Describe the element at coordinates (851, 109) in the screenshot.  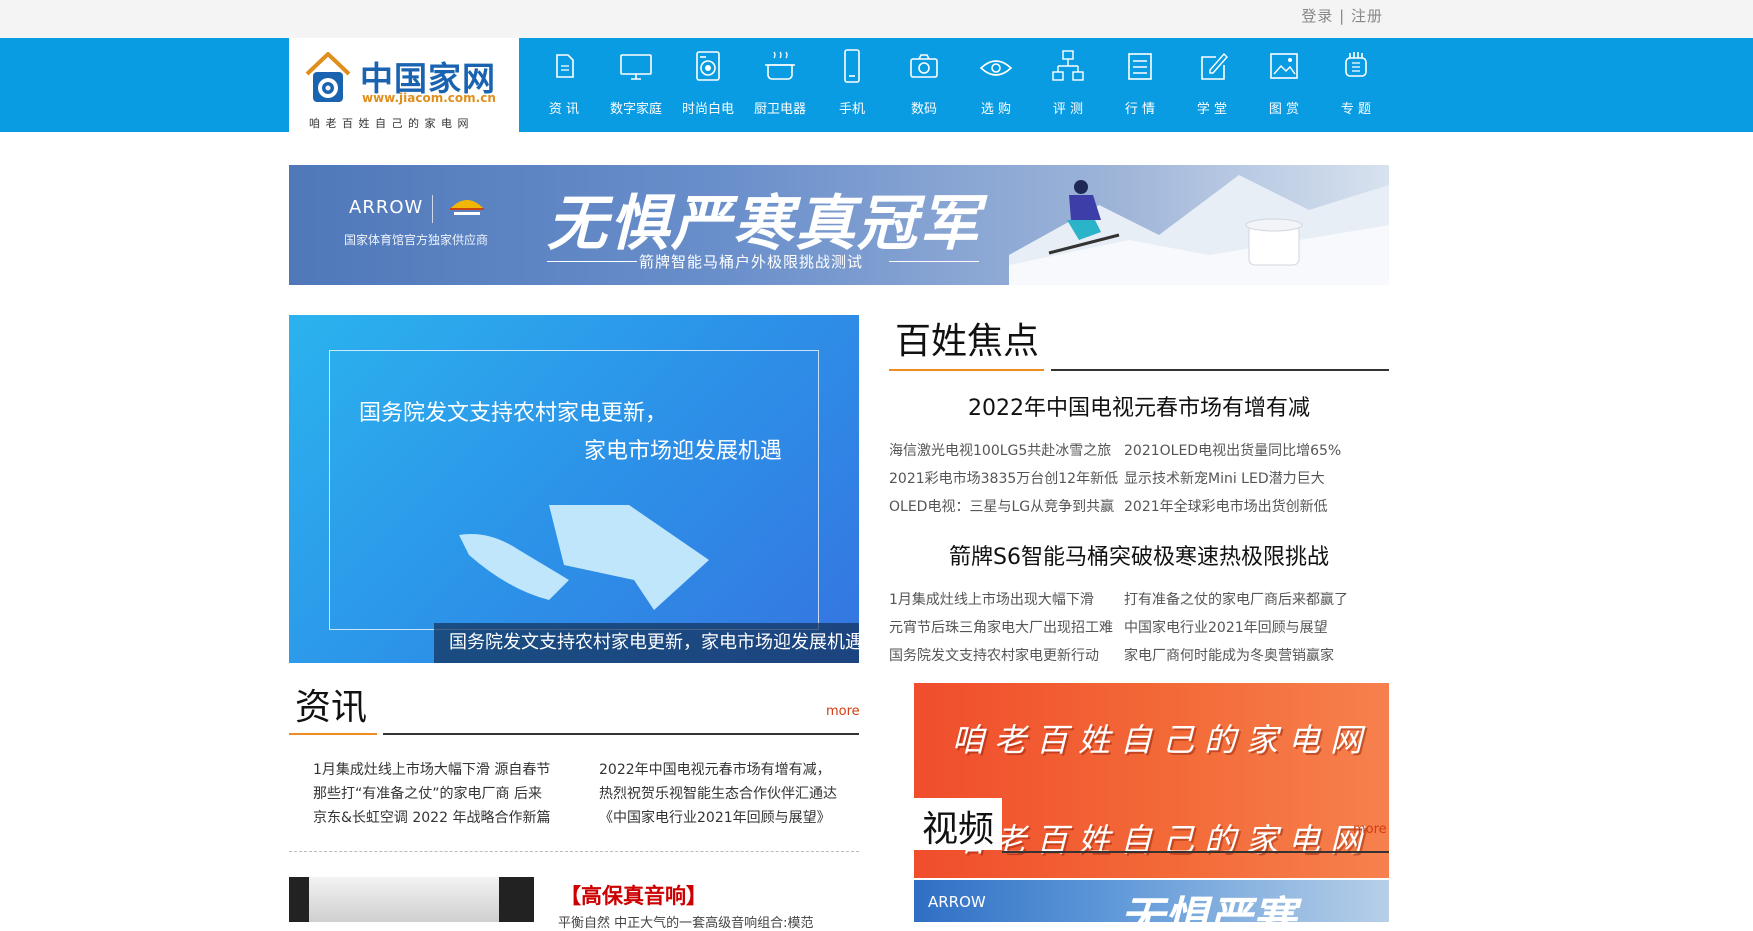
I see `nav-label: 手机` at that location.